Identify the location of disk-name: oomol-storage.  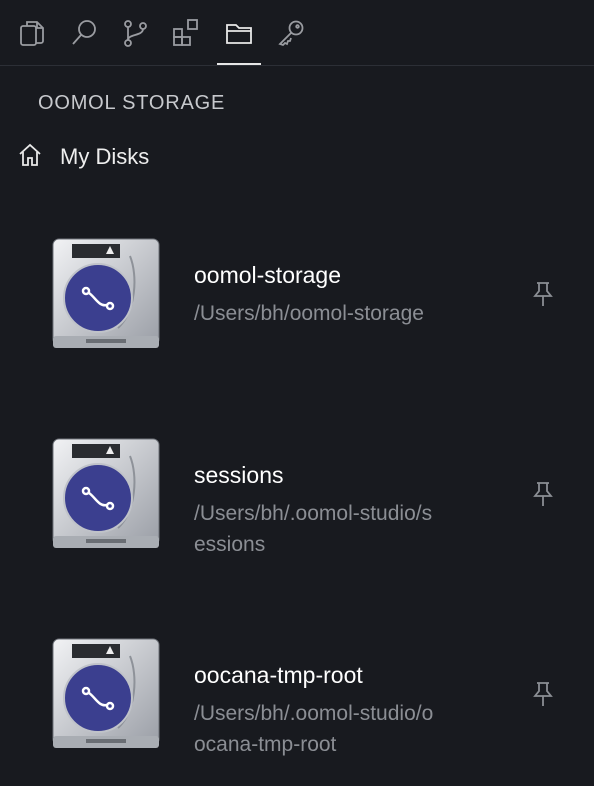
(268, 275).